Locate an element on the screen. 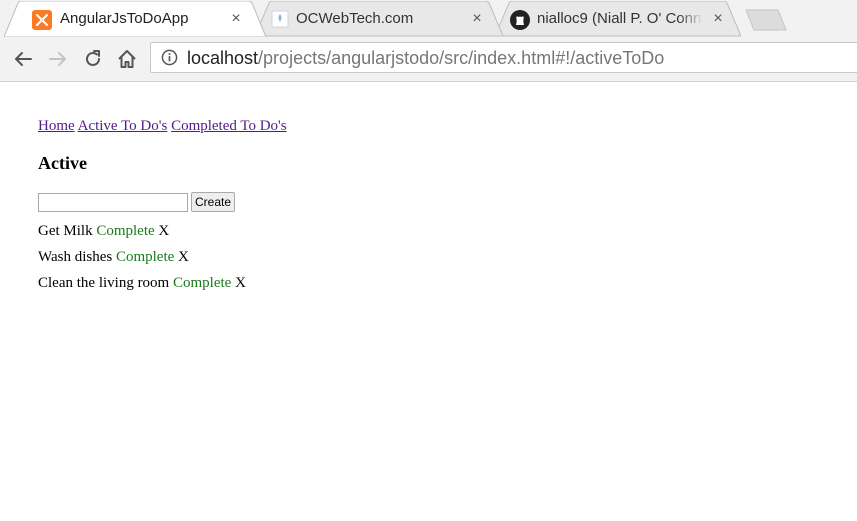 The height and width of the screenshot is (521, 857). tab-ocwebtech: OCWebTech.com × is located at coordinates (379, 19).